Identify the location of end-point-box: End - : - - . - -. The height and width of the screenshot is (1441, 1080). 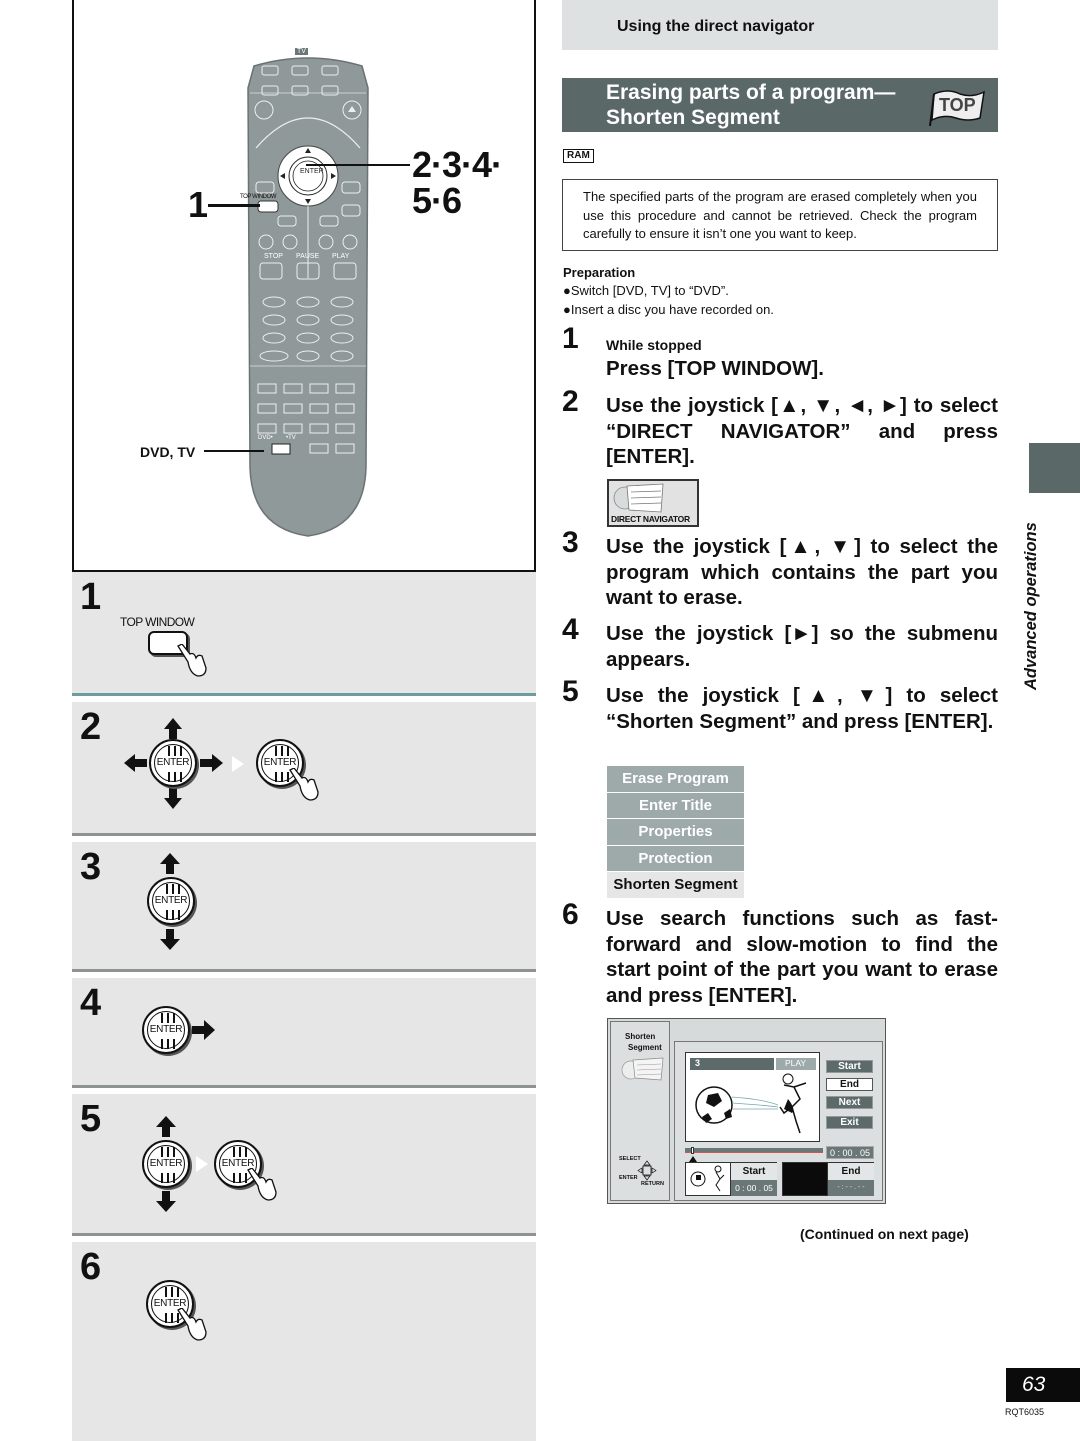
(828, 1179).